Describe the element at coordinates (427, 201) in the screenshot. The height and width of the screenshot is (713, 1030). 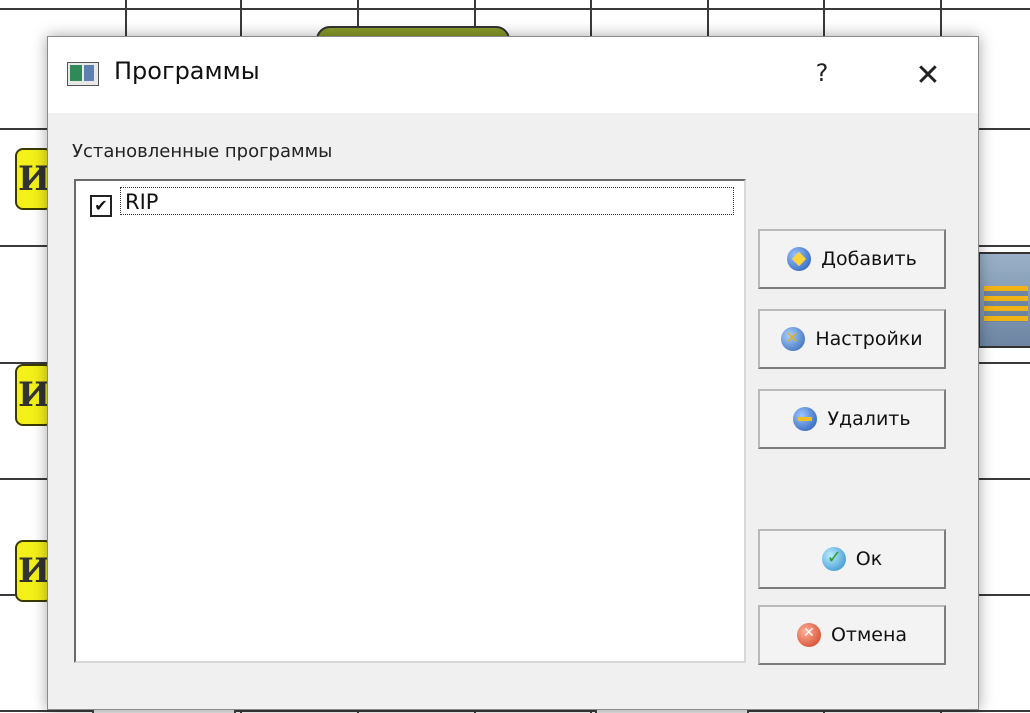
I see `program-label: RIP` at that location.